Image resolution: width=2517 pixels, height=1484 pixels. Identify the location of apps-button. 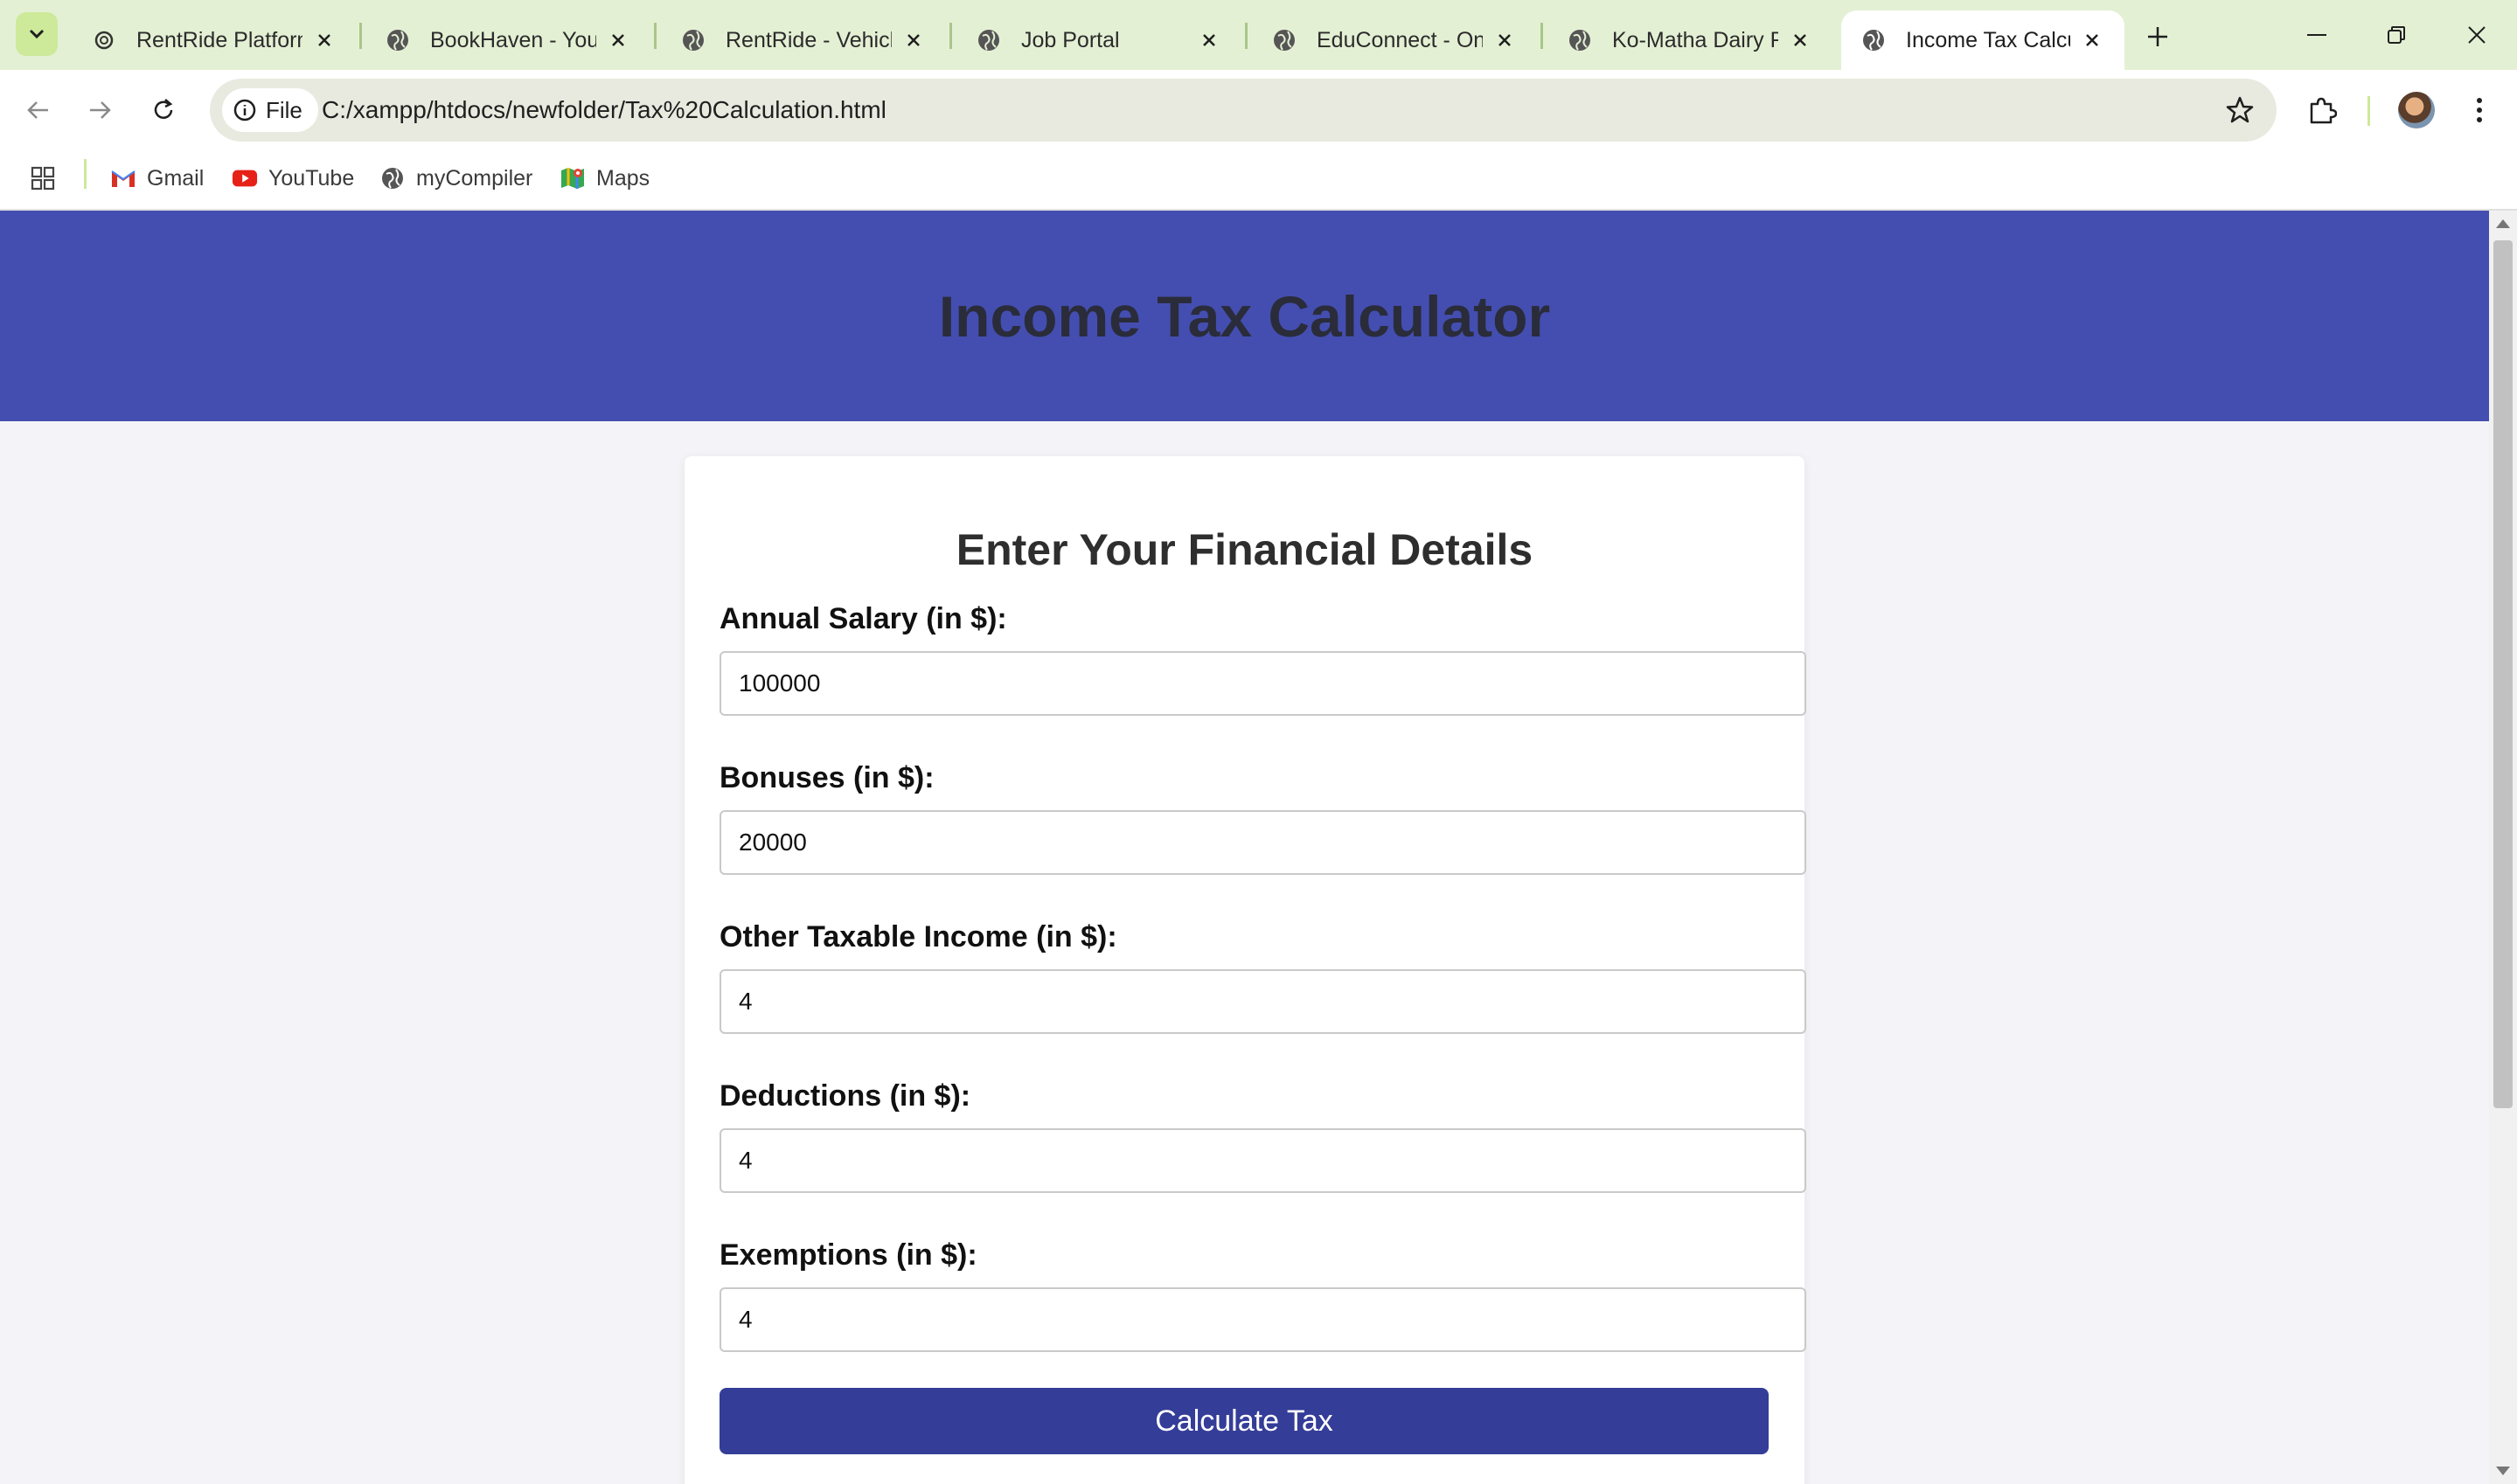
(43, 178).